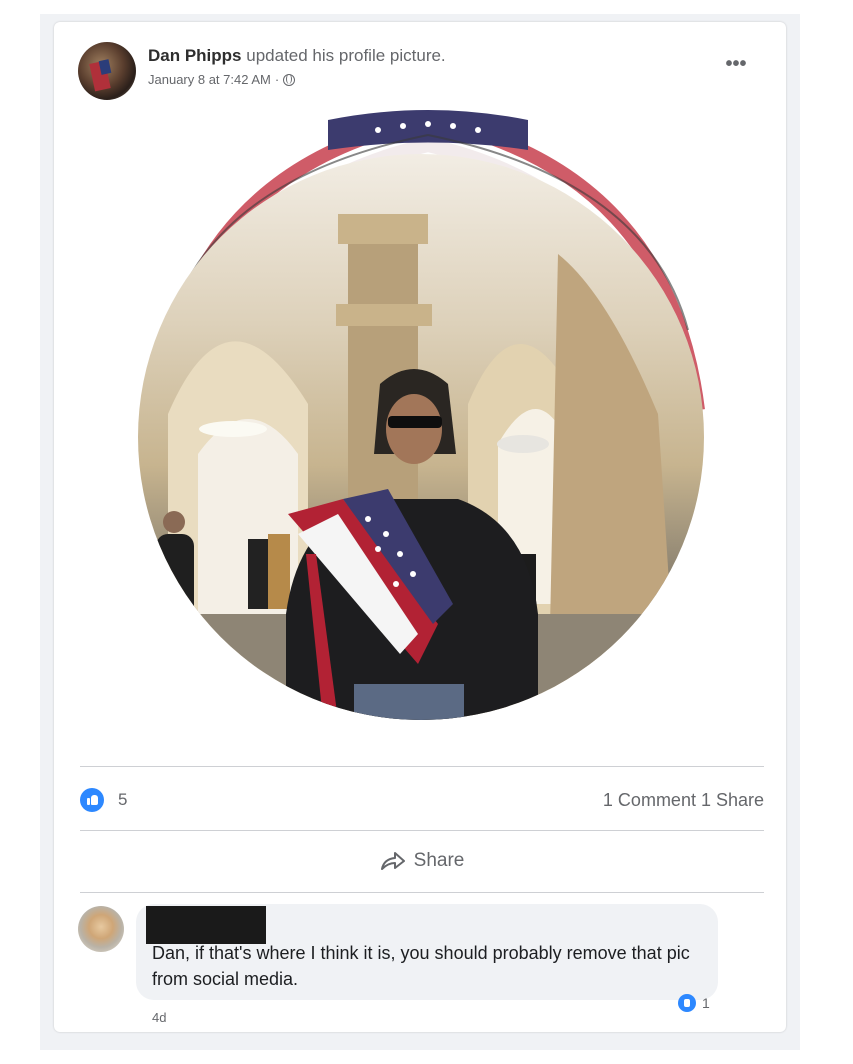 This screenshot has width=853, height=1064. Describe the element at coordinates (122, 800) in the screenshot. I see `like-count: 5` at that location.